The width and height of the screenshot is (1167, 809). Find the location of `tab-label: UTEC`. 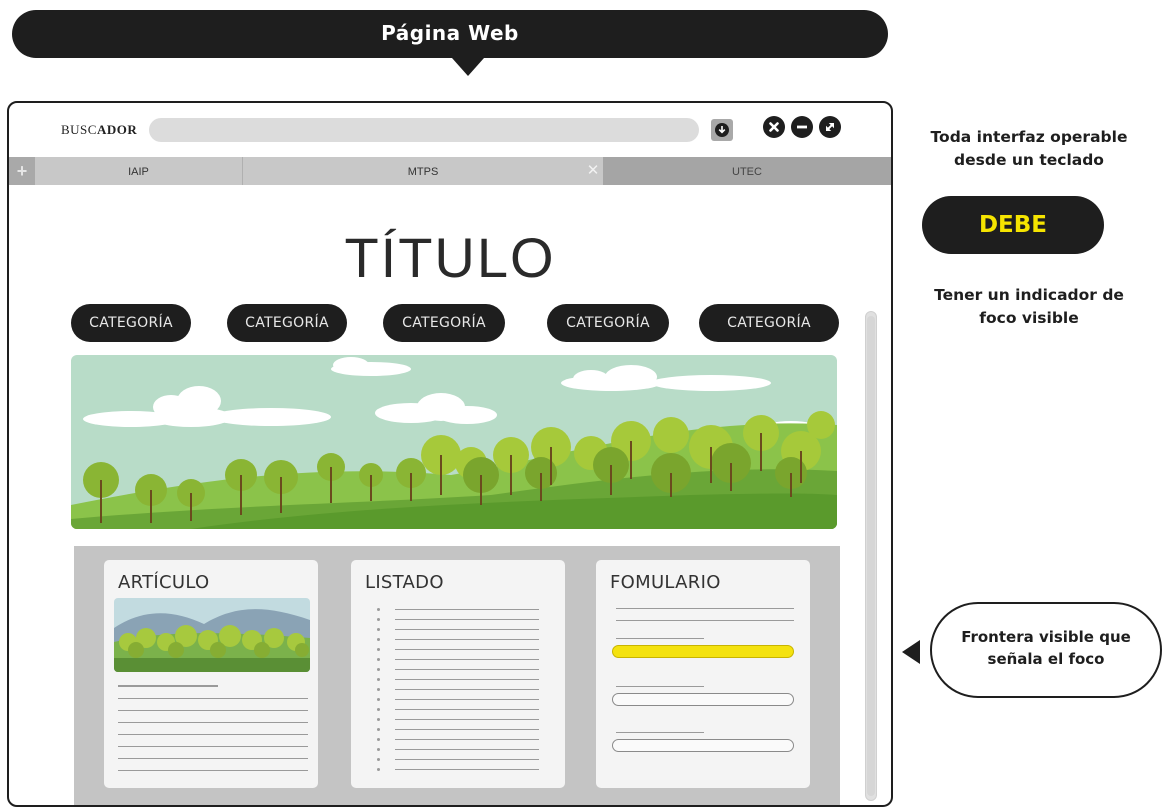

tab-label: UTEC is located at coordinates (747, 172).